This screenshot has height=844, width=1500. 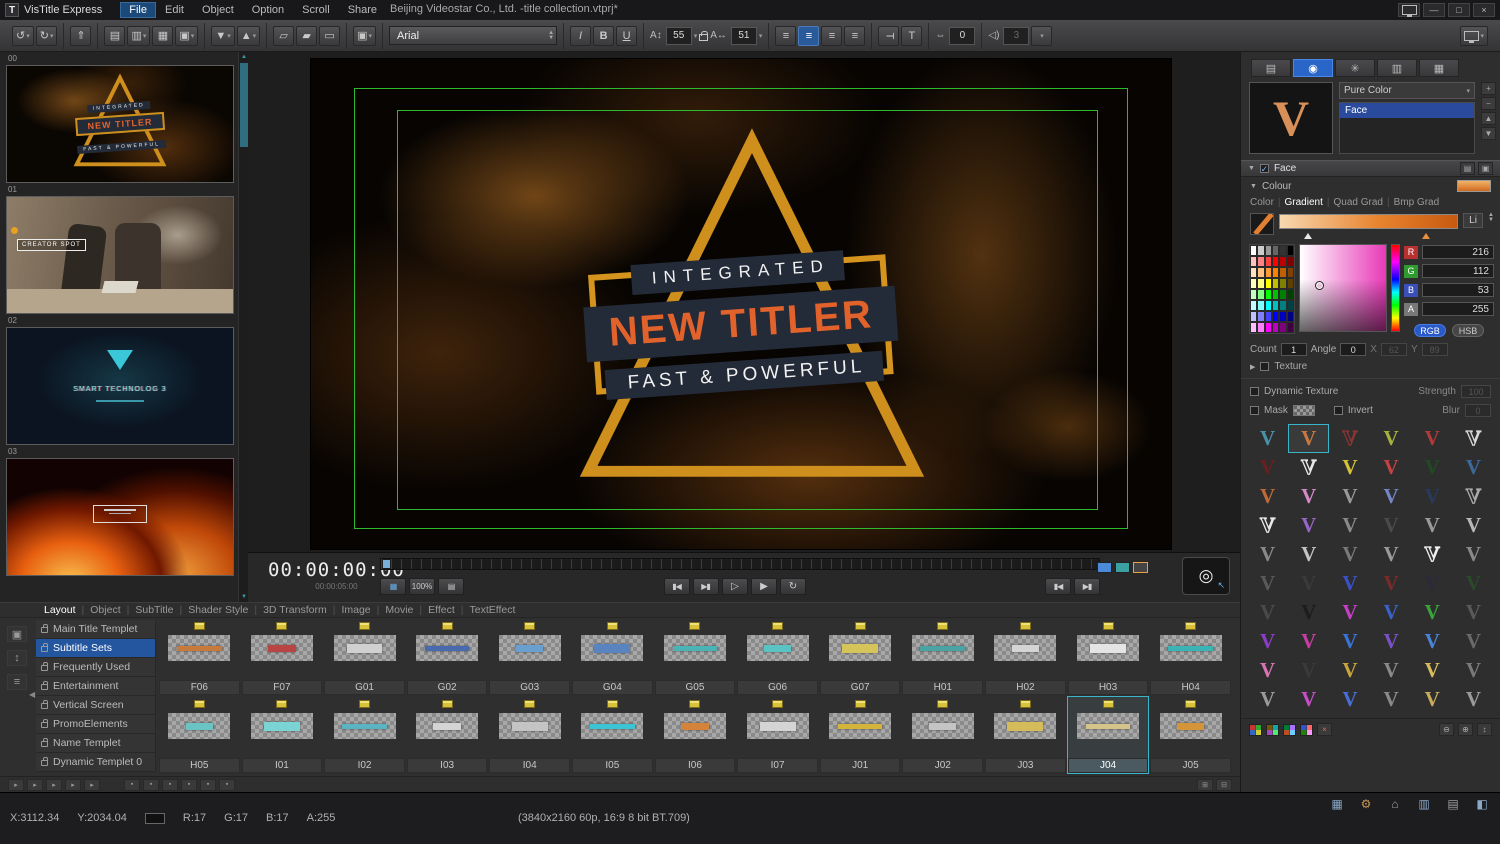 I want to click on style-cell-38: V, so click(x=1349, y=612).